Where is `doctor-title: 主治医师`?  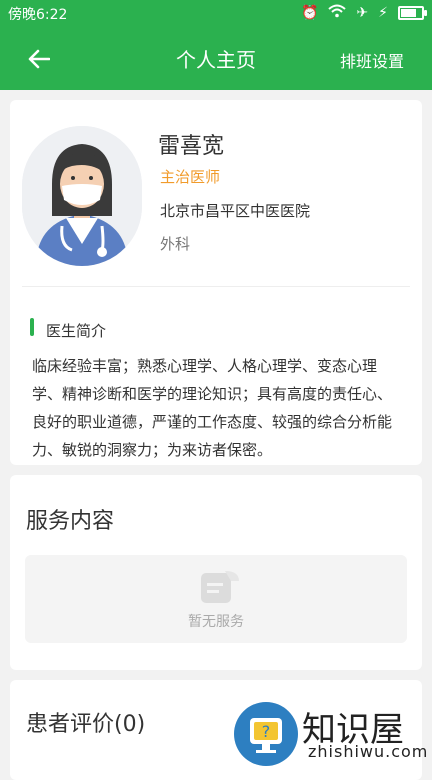 doctor-title: 主治医师 is located at coordinates (190, 177).